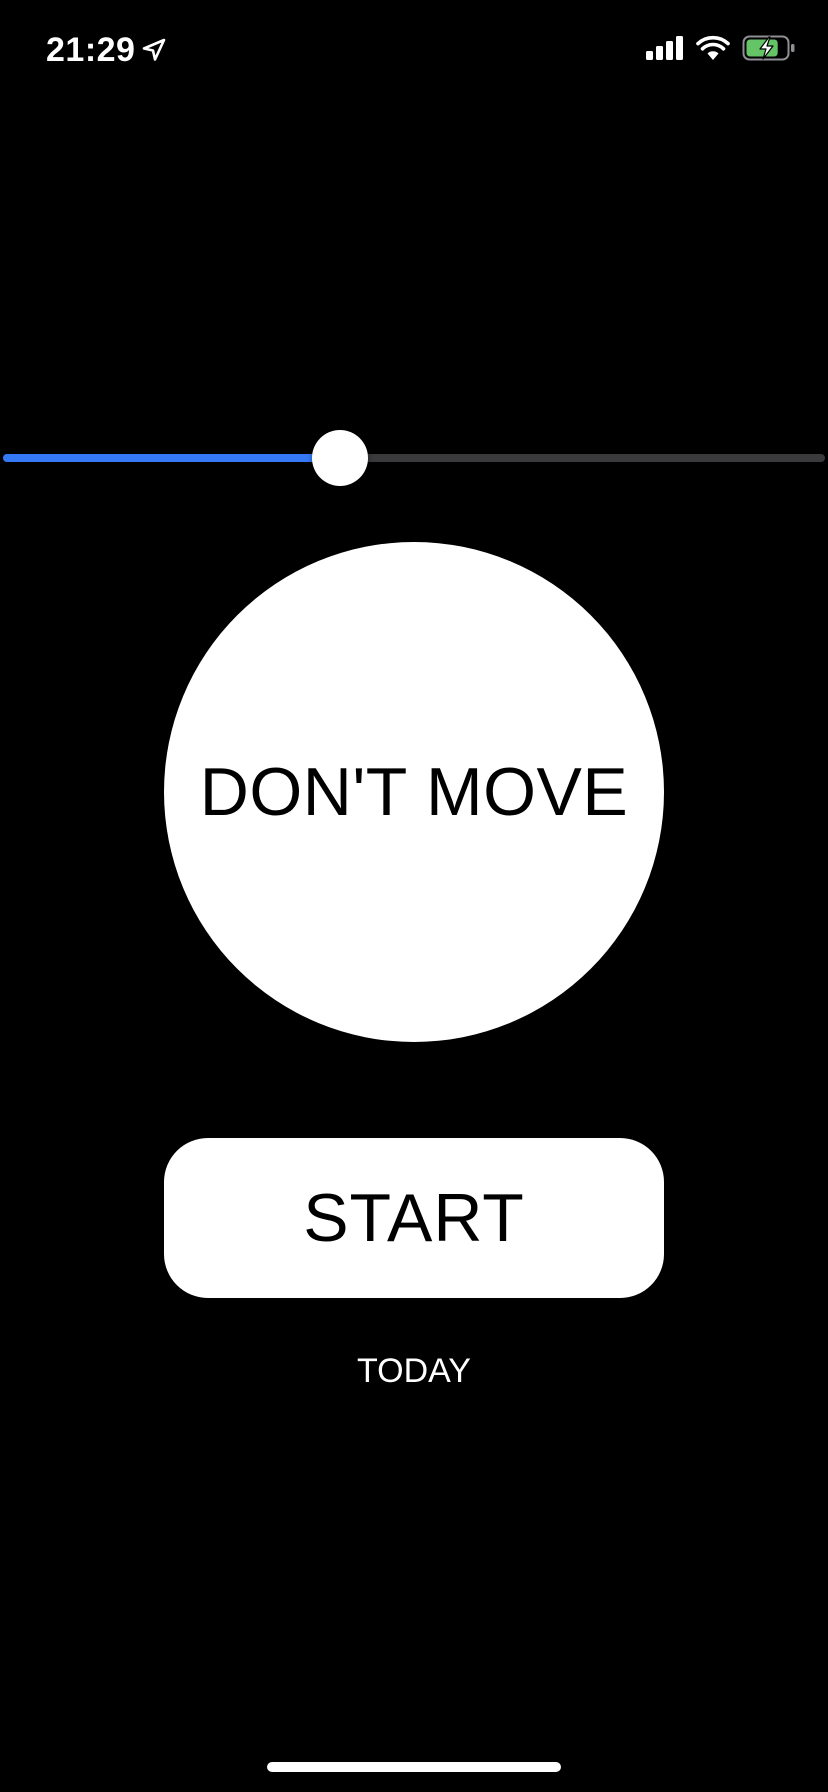 The width and height of the screenshot is (828, 1792). What do you see at coordinates (172, 458) in the screenshot?
I see `slider-fill` at bounding box center [172, 458].